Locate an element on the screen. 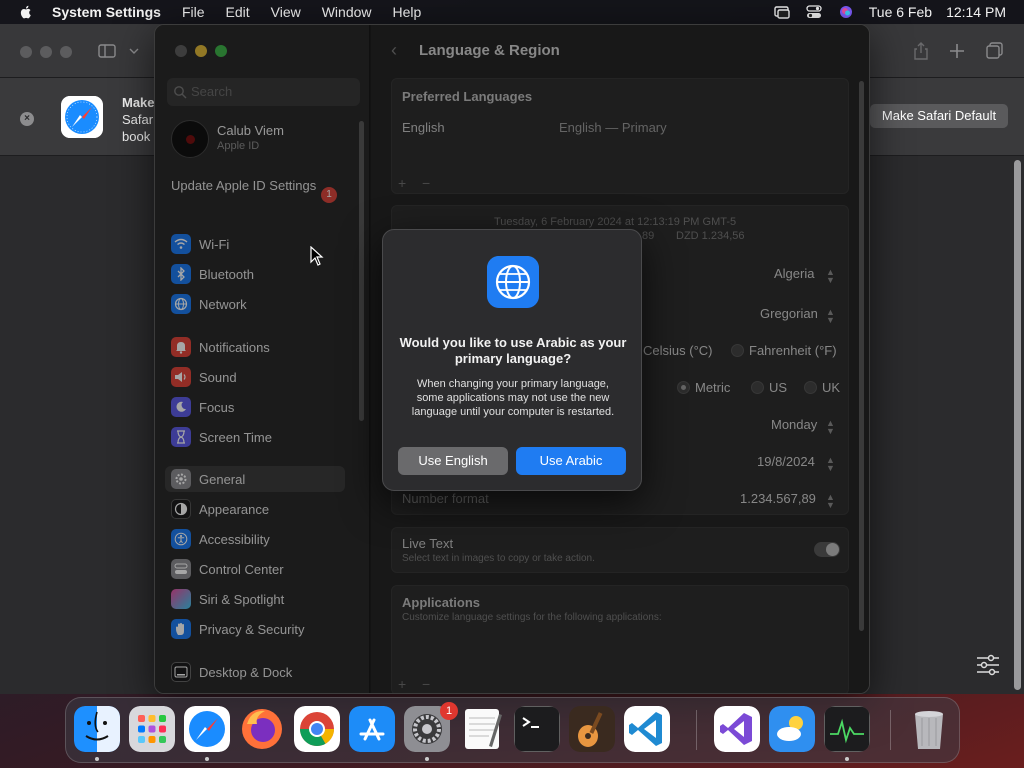  textedit-icon is located at coordinates (482, 729).